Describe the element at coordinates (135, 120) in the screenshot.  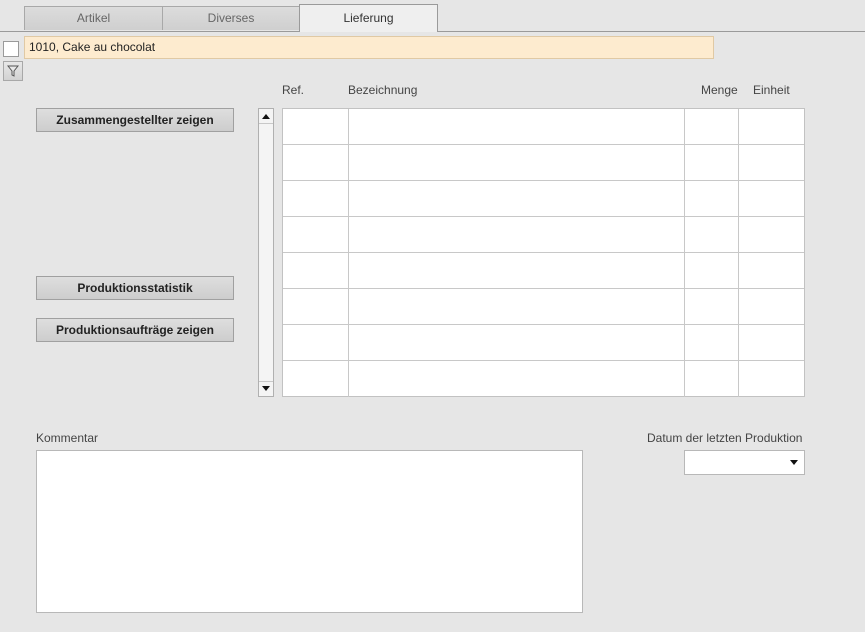
I see `show-assembled-button: Zusammengestellter zeigen` at that location.